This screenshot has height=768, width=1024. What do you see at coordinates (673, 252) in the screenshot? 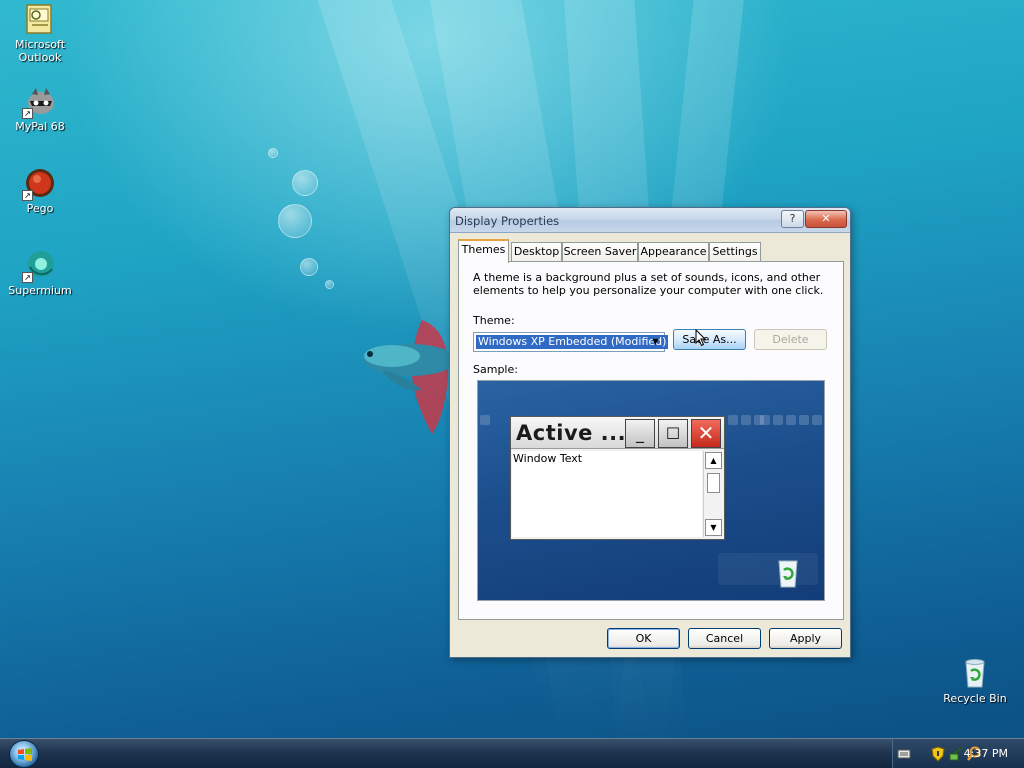
I see `tab-appearance: Appearance` at bounding box center [673, 252].